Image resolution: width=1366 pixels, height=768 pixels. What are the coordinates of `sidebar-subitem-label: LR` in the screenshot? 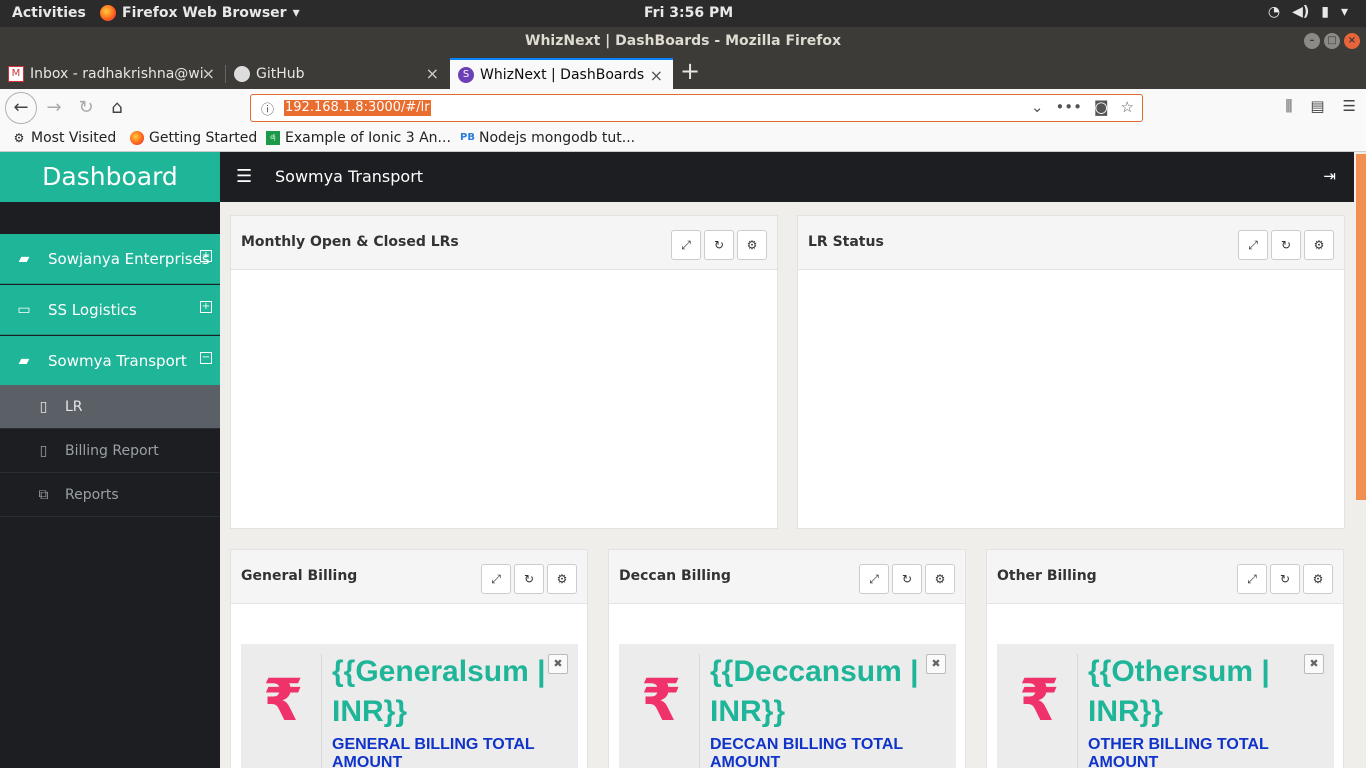 It's located at (74, 406).